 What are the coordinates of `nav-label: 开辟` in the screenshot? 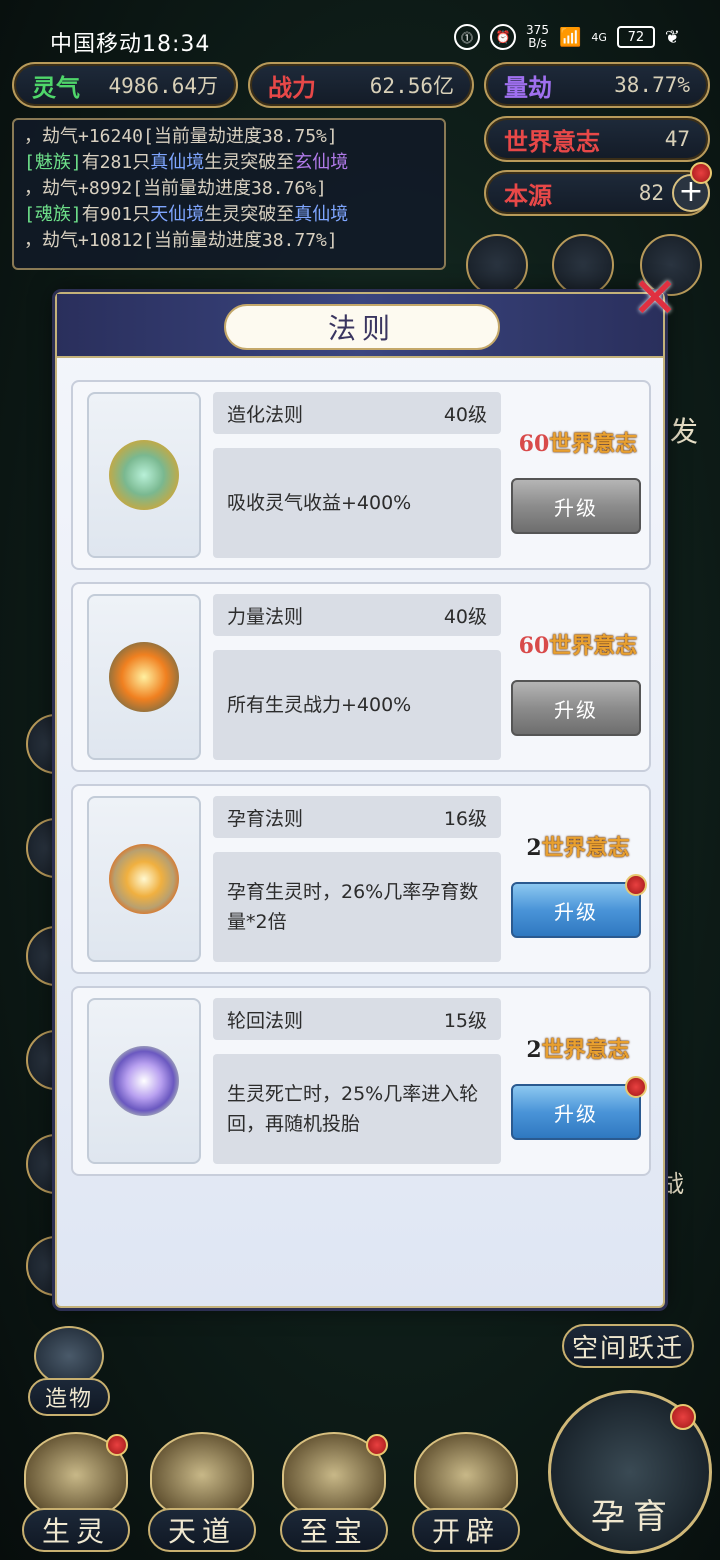 It's located at (466, 1530).